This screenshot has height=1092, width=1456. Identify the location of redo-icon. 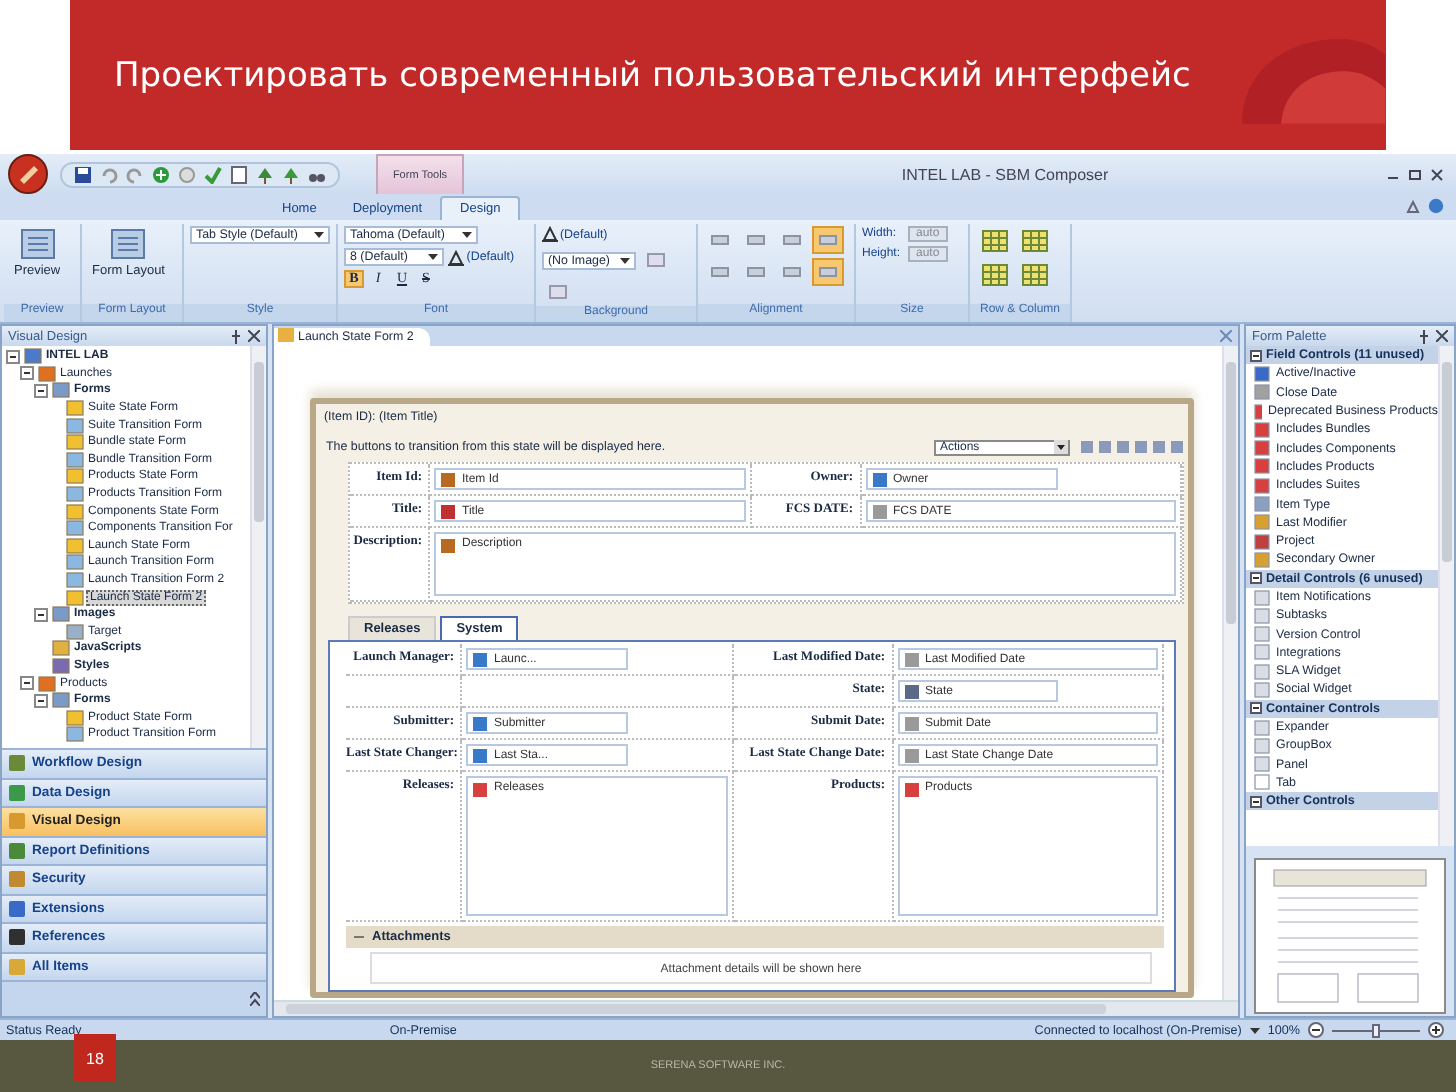
(135, 174).